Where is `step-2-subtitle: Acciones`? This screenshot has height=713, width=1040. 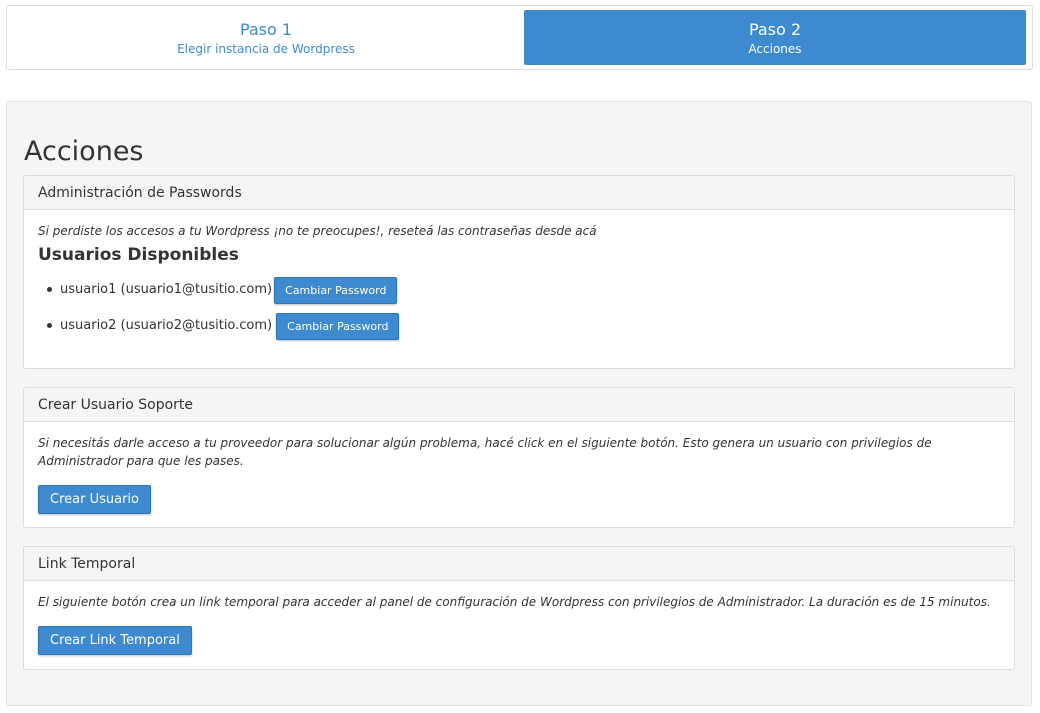
step-2-subtitle: Acciones is located at coordinates (775, 49).